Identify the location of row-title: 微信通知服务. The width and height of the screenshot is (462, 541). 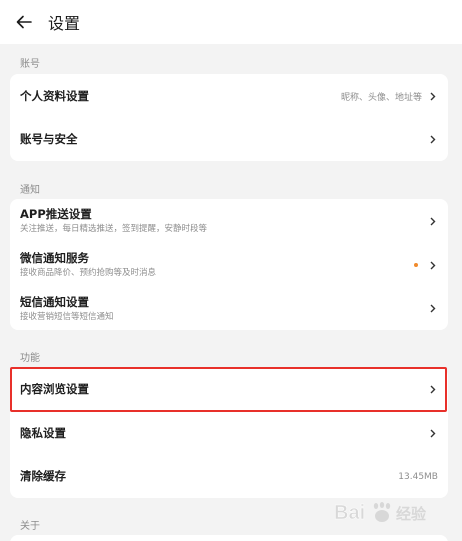
(54, 258).